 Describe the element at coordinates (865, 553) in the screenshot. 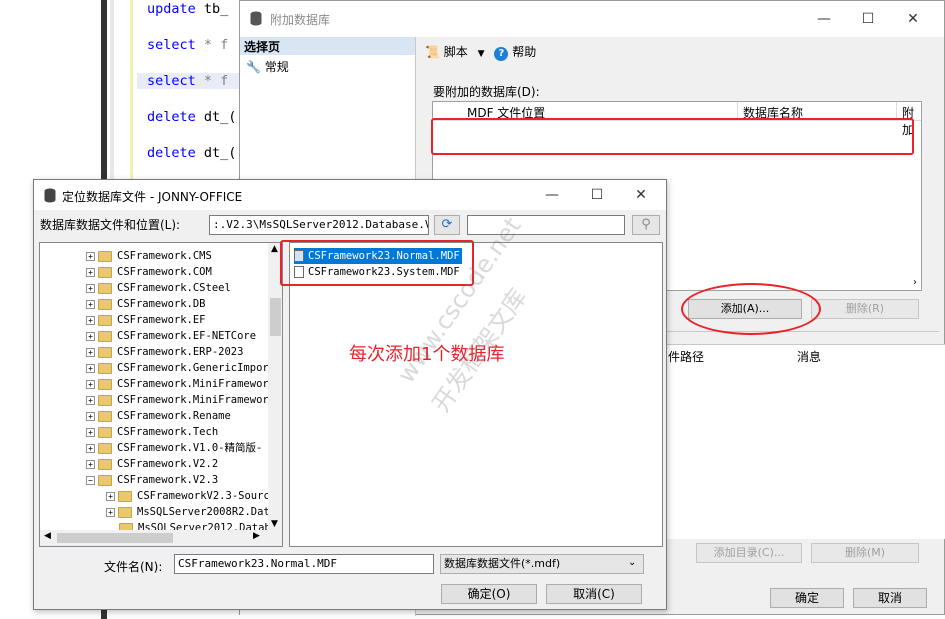

I see `delete-catalog-button: 删除(M)` at that location.